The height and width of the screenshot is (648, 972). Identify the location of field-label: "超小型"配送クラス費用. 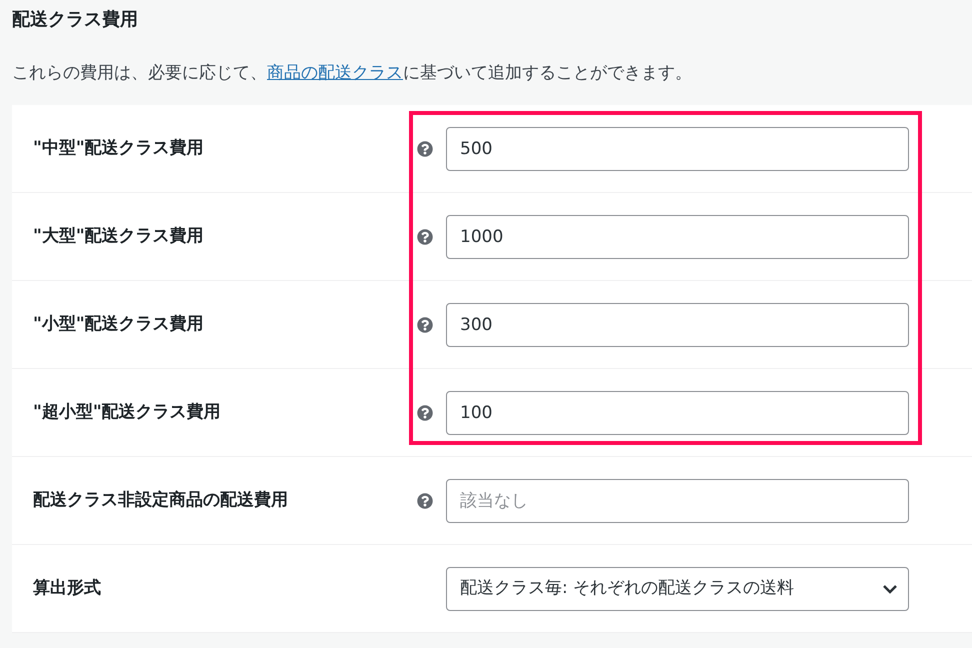
(127, 412).